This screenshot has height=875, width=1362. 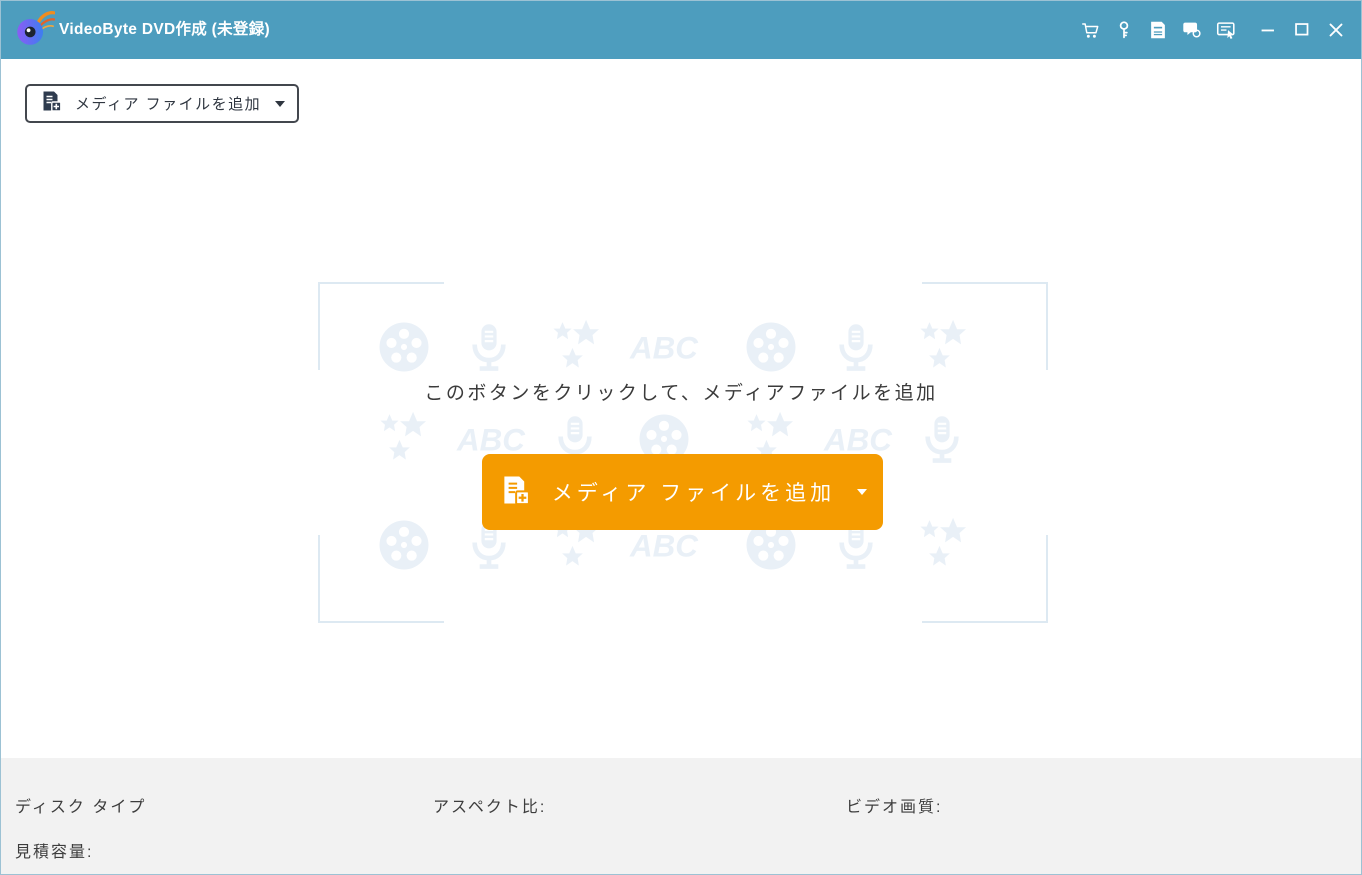 What do you see at coordinates (1335, 30) in the screenshot?
I see `close-icon` at bounding box center [1335, 30].